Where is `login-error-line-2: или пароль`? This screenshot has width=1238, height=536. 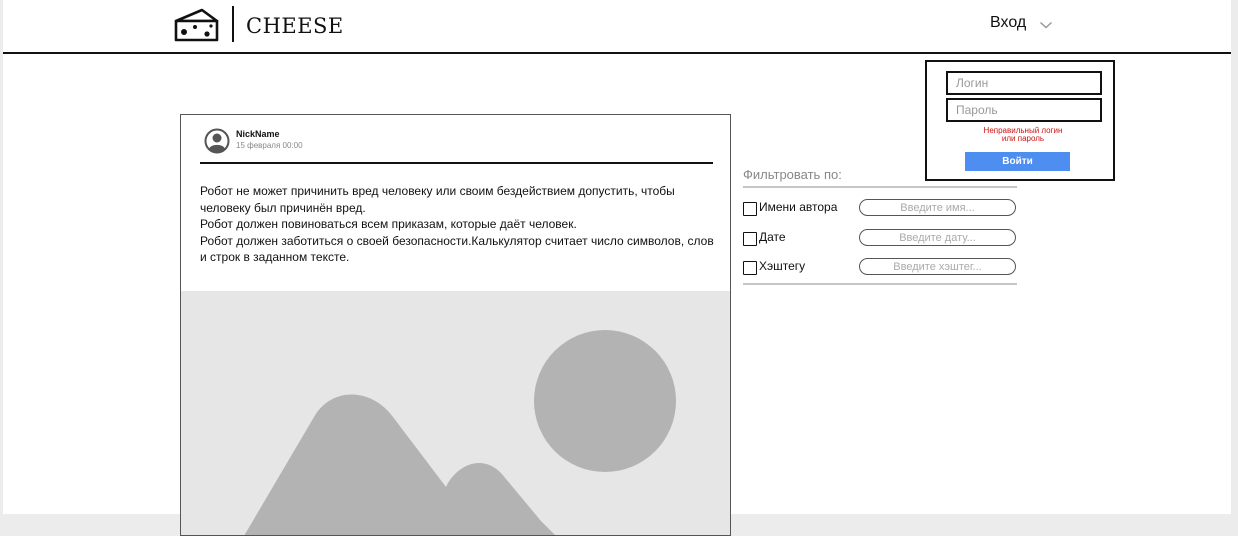
login-error-line-2: или пароль is located at coordinates (1023, 138).